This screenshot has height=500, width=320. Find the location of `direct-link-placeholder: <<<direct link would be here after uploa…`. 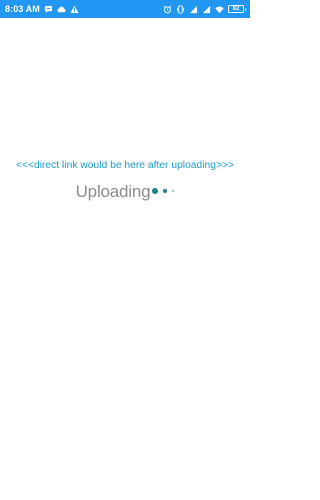

direct-link-placeholder: <<<direct link would be here after uploa… is located at coordinates (125, 165).